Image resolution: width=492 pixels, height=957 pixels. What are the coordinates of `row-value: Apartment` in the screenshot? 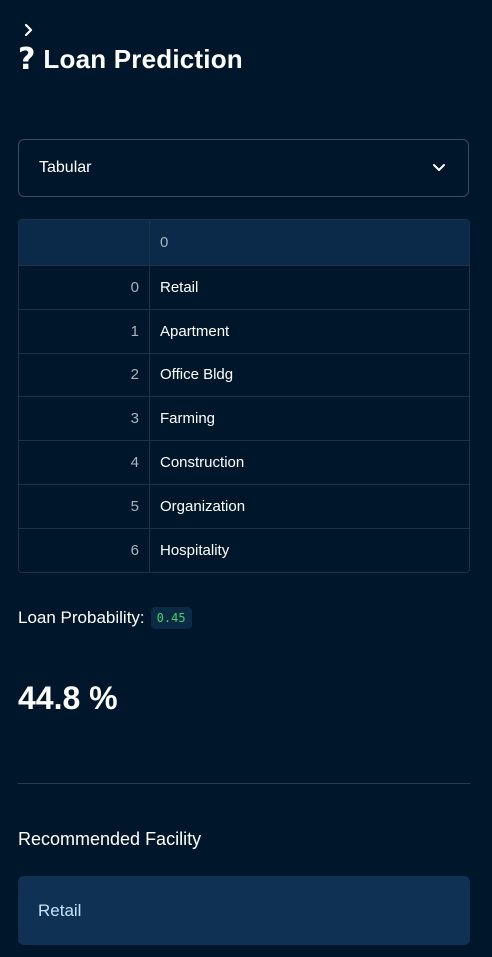 It's located at (195, 331).